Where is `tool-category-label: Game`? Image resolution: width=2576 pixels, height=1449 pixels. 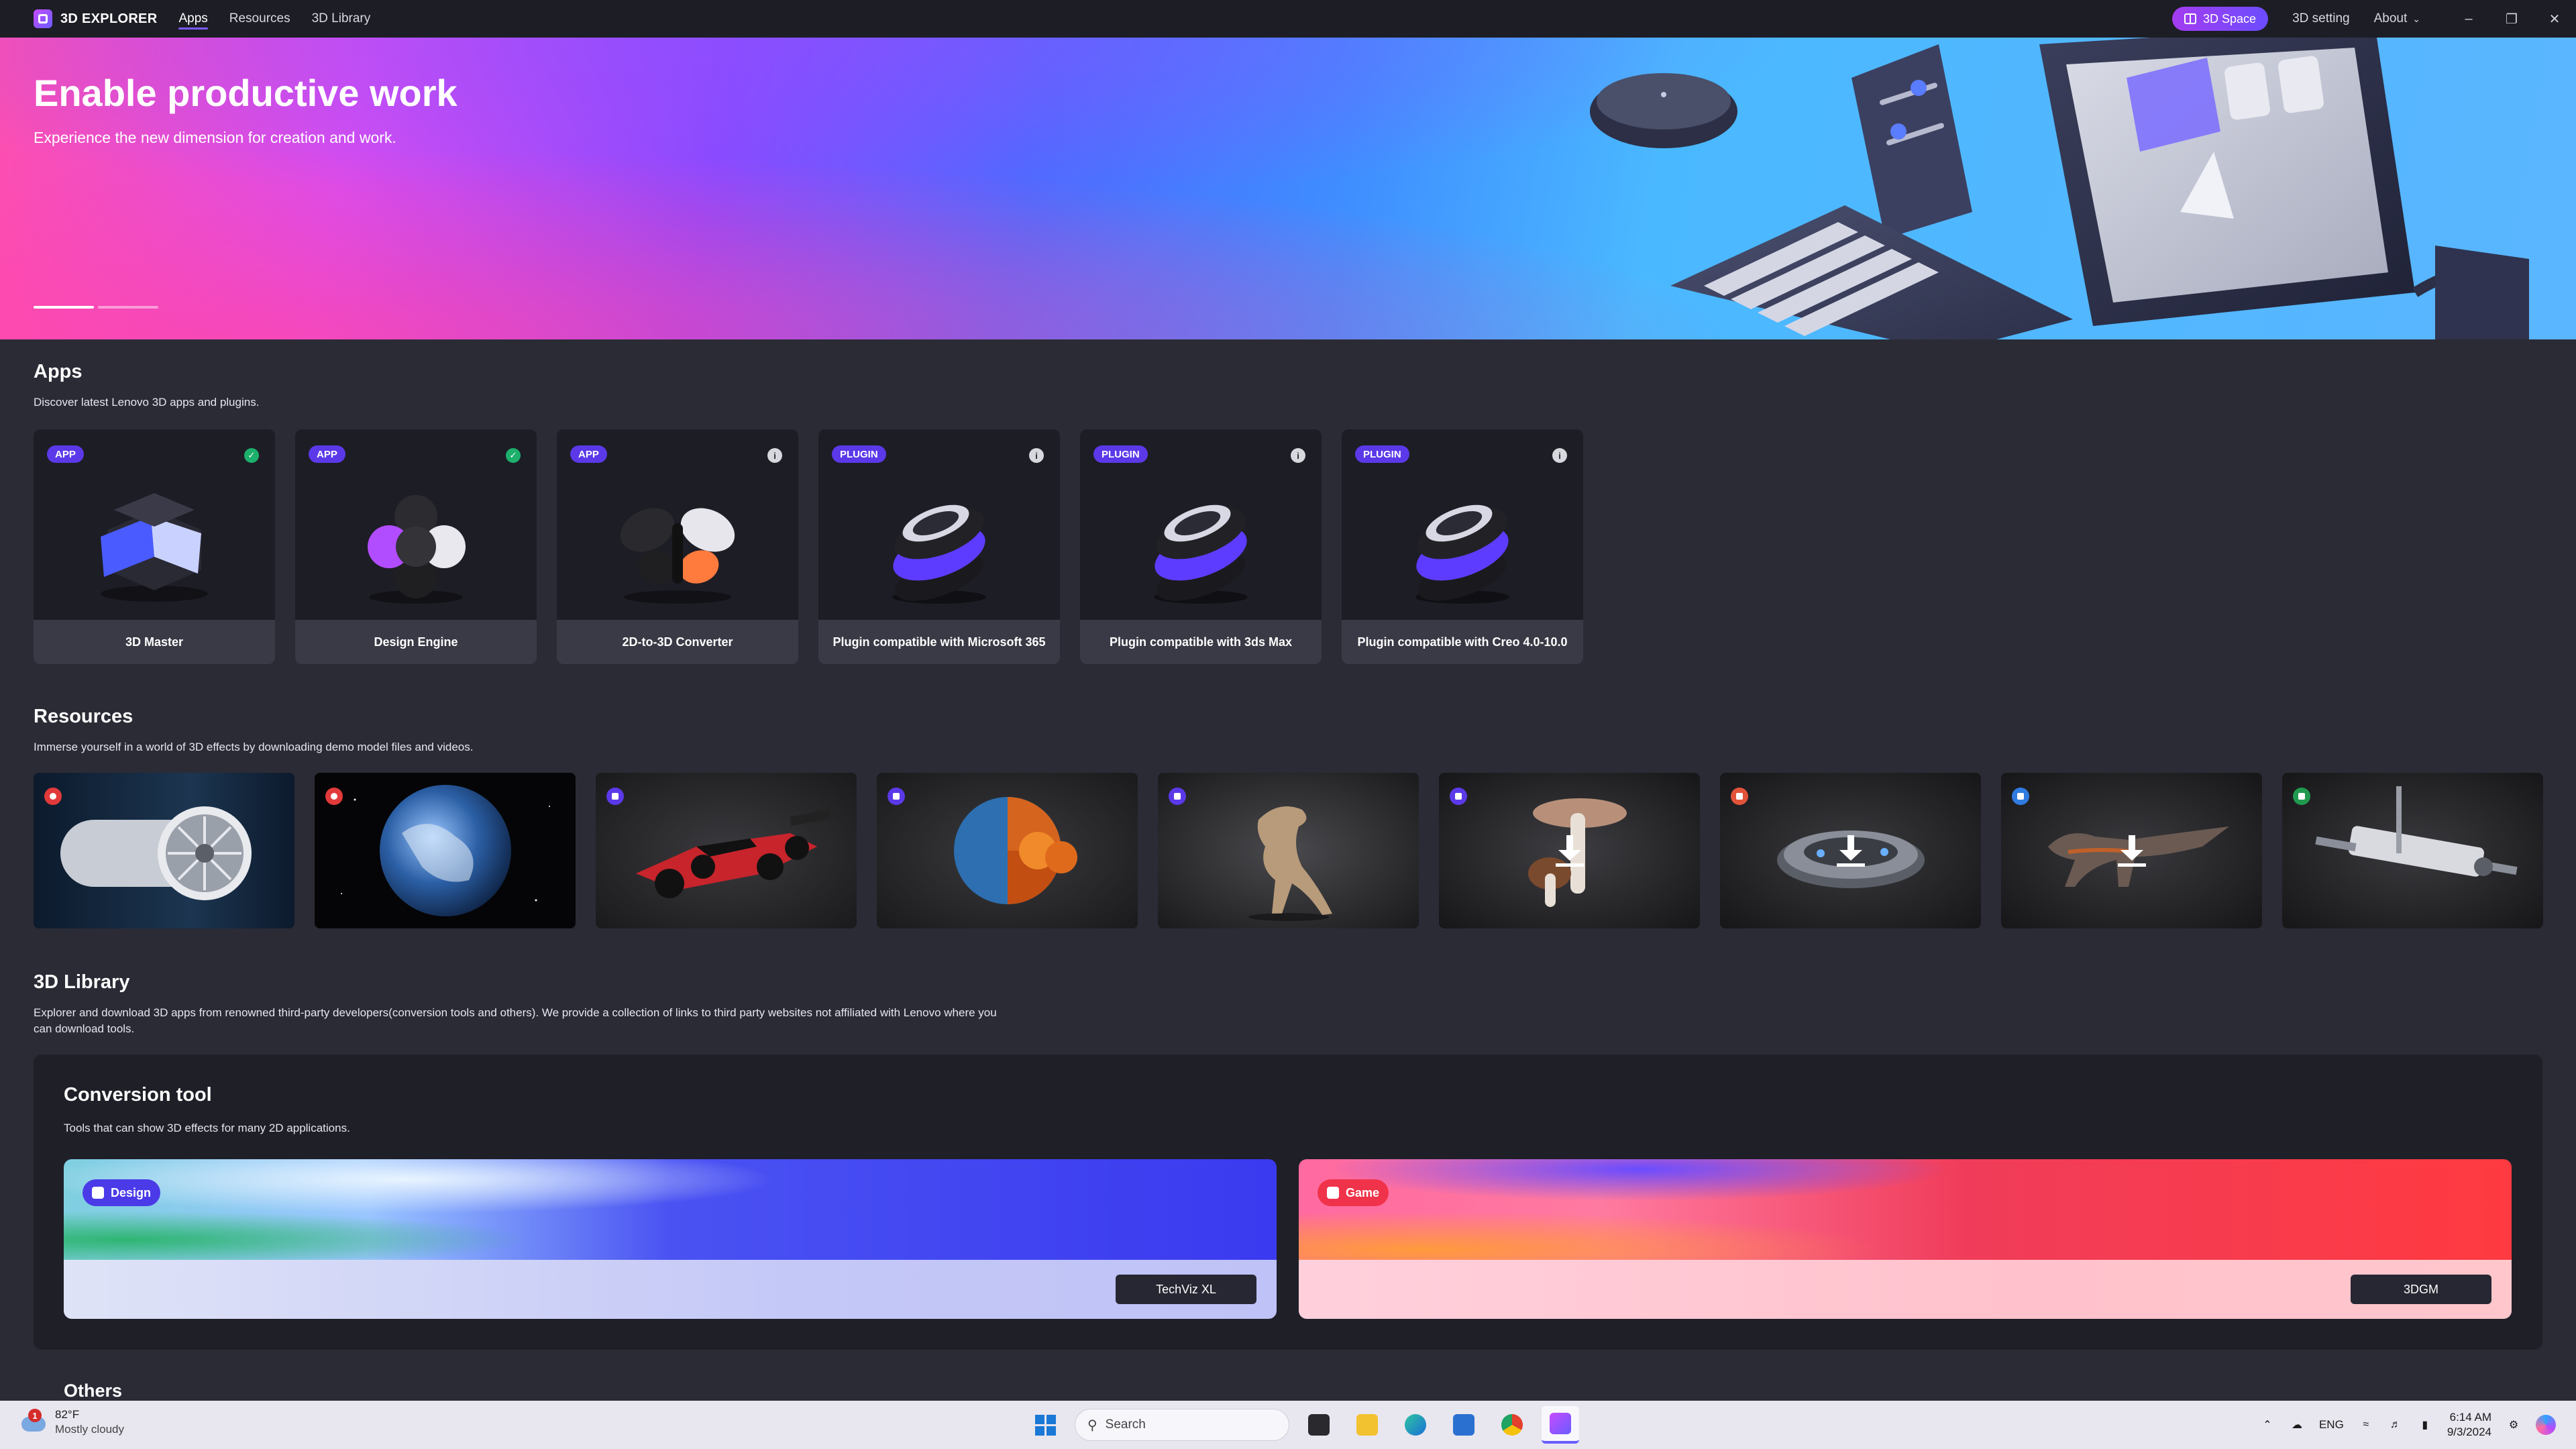 tool-category-label: Game is located at coordinates (1363, 1192).